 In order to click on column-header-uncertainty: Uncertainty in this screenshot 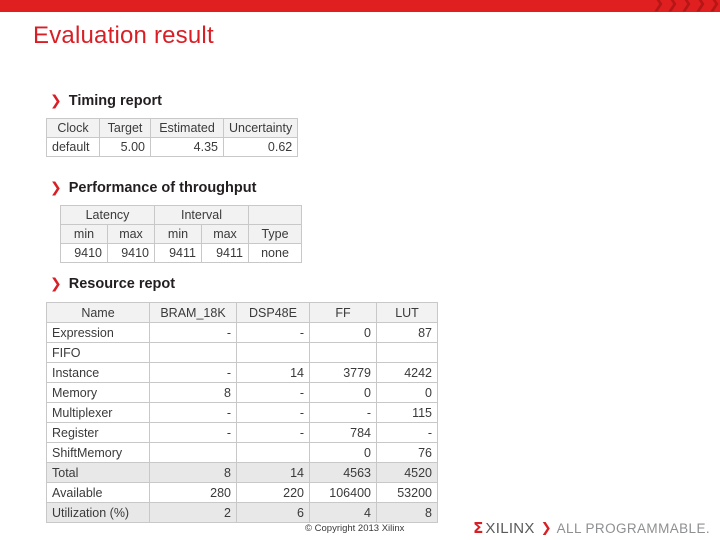, I will do `click(260, 128)`.